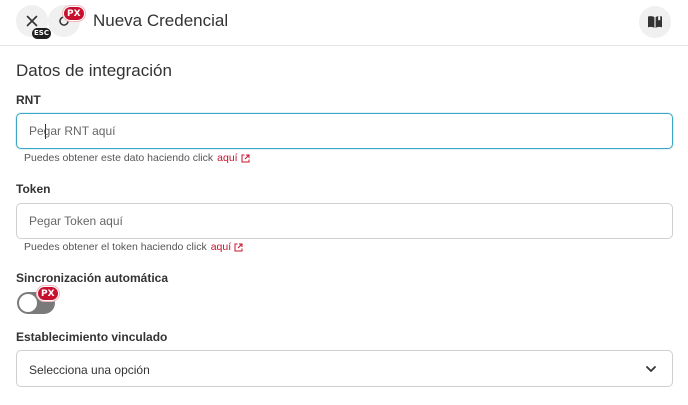  Describe the element at coordinates (28, 303) in the screenshot. I see `toggle-knob` at that location.